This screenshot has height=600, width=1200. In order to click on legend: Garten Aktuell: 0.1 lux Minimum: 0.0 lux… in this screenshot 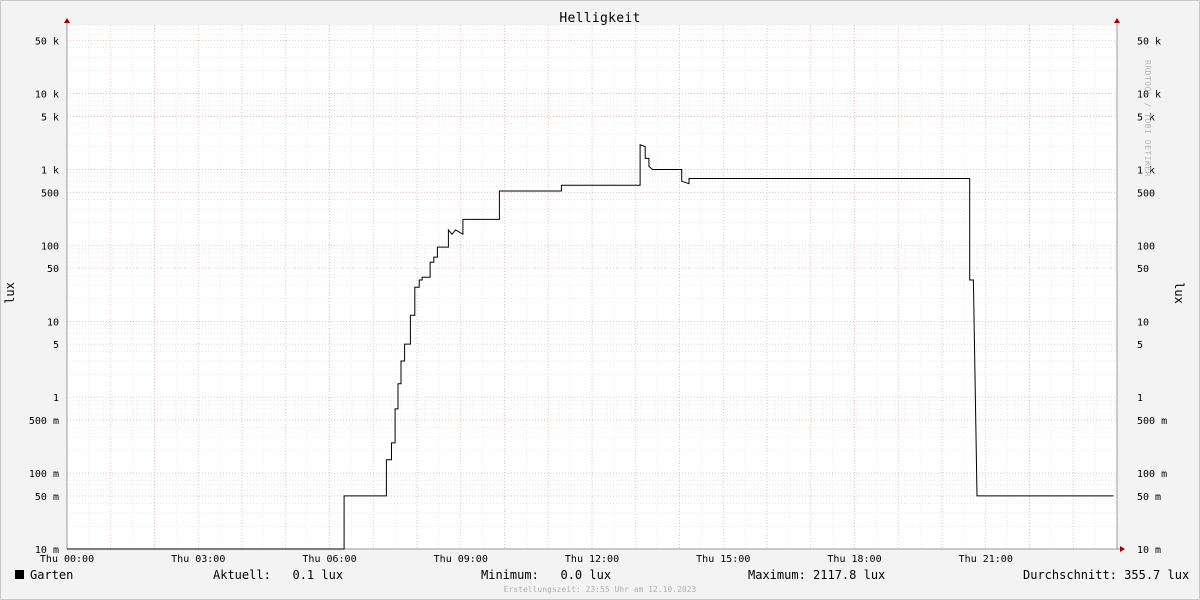, I will do `click(600, 576)`.